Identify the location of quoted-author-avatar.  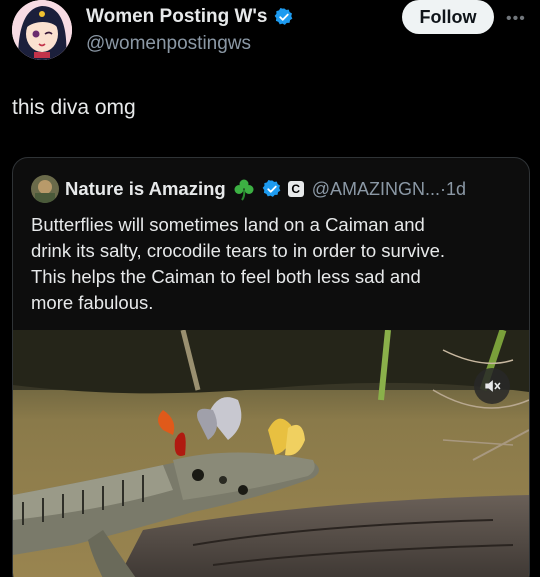
(45, 189).